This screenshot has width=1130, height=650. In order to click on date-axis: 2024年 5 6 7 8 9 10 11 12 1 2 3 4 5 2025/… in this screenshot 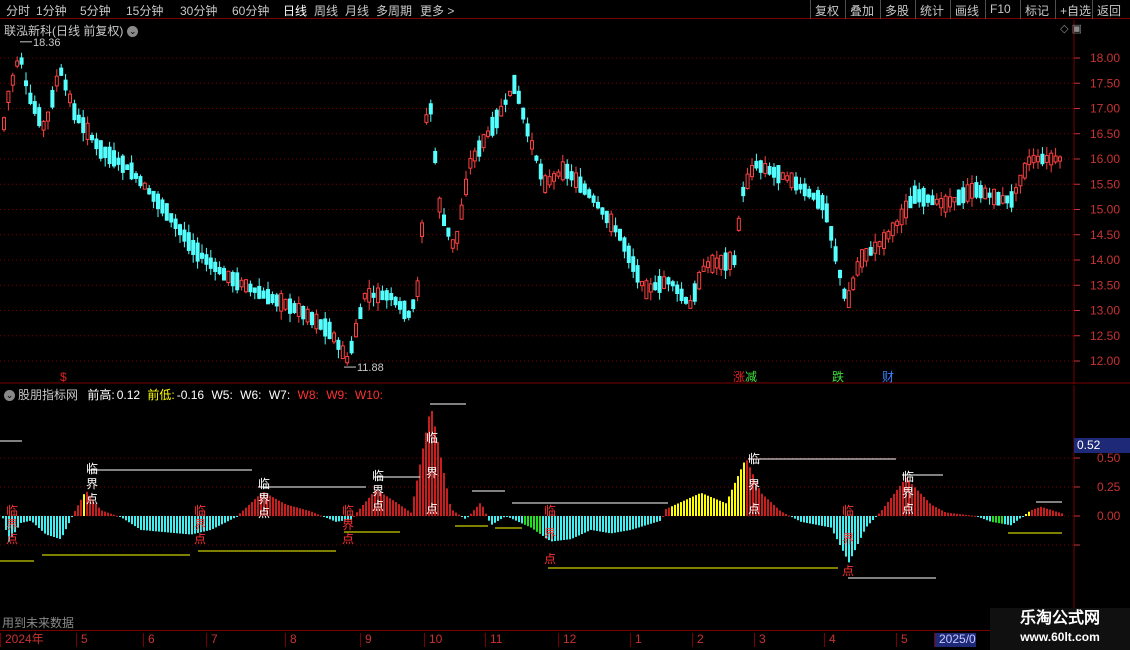, I will do `click(565, 640)`.